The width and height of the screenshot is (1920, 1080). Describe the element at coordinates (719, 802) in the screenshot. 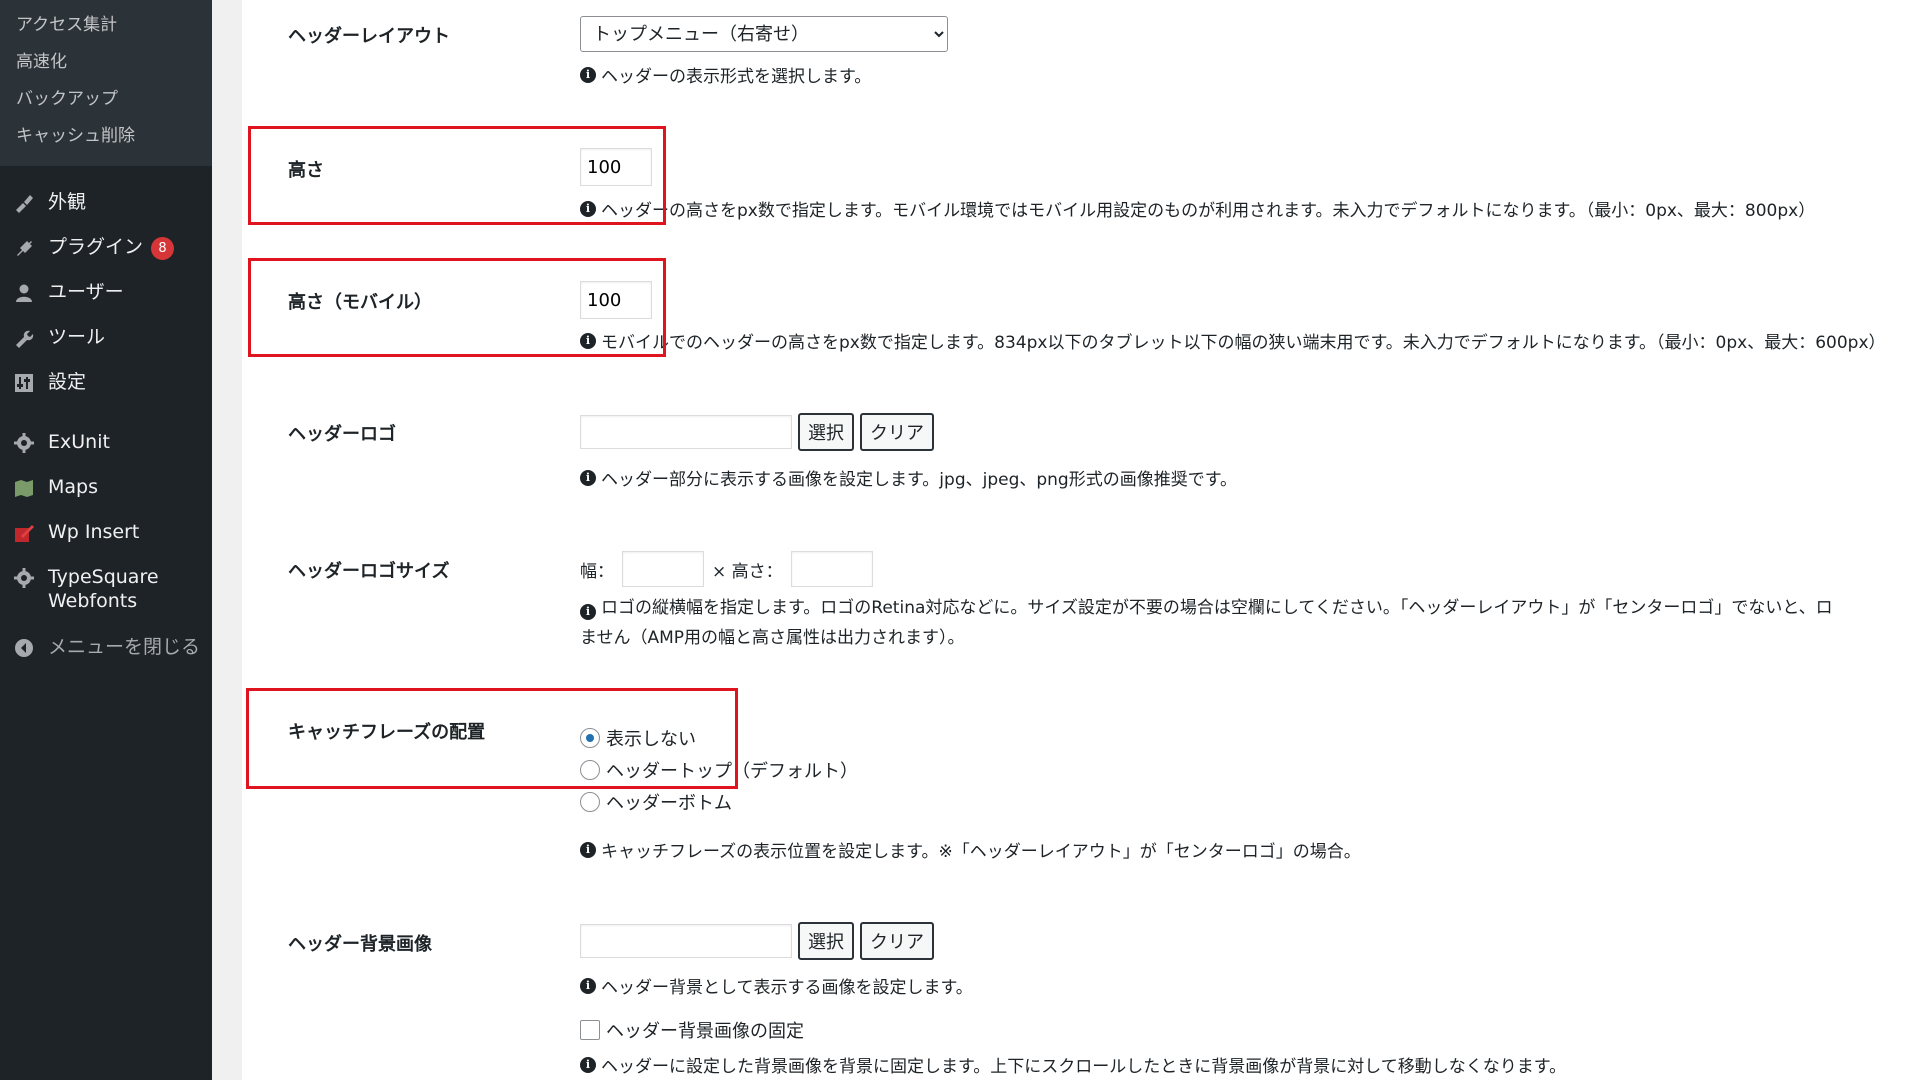

I see `catchphrase-option-bottom: ヘッダーボトム` at that location.